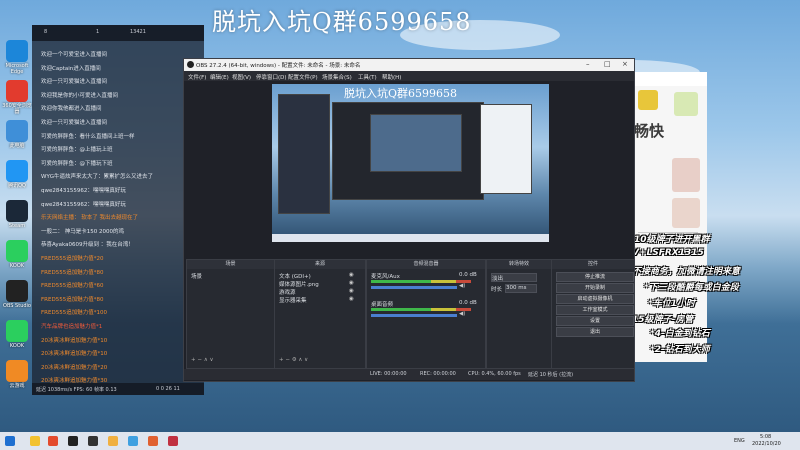 This screenshot has height=450, width=800. I want to click on overlay-info-line: *4-白金到钻石, so click(680, 334).